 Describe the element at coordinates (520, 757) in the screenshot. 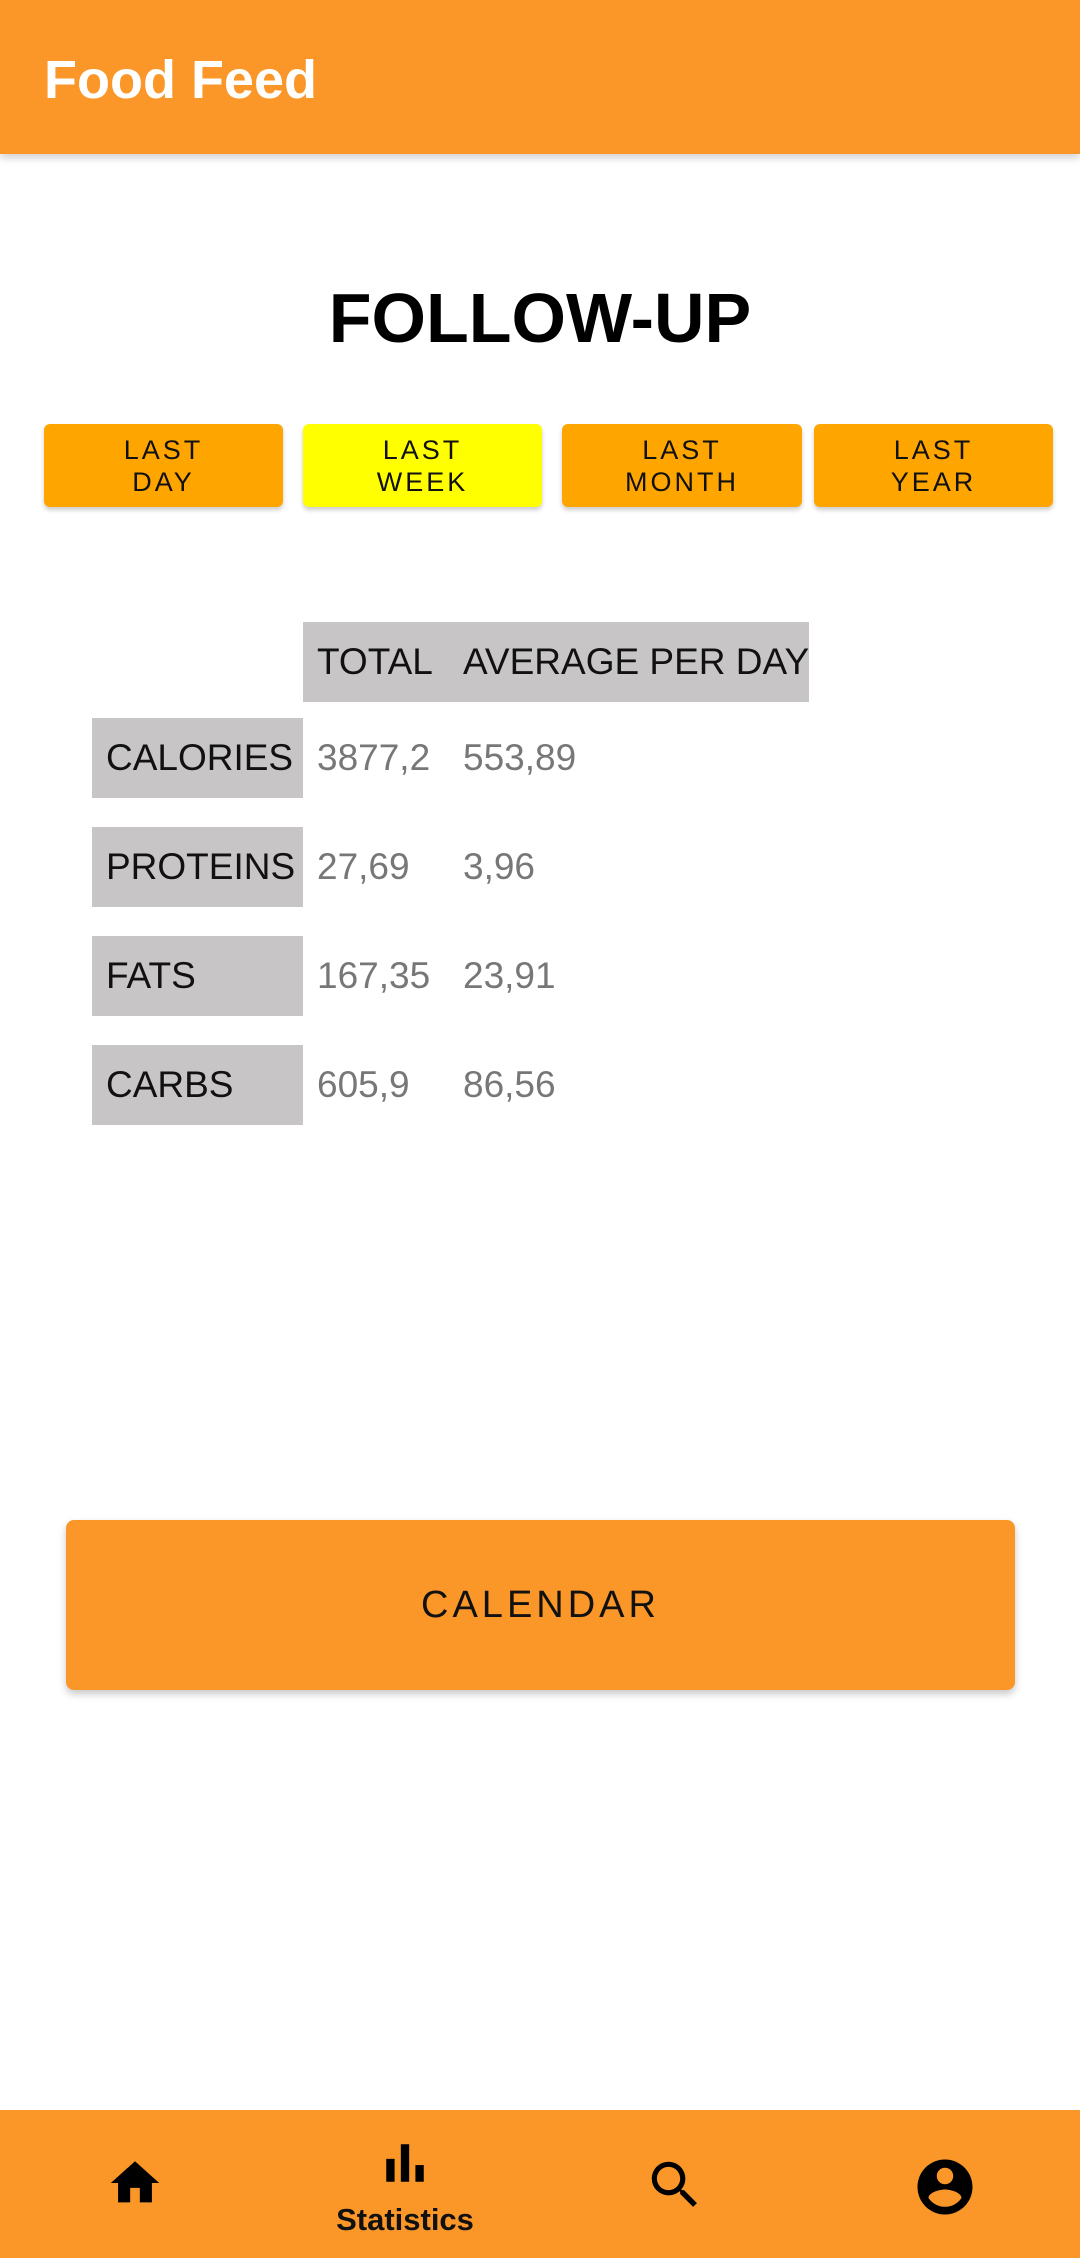

I see `calories-average: 553,89` at that location.